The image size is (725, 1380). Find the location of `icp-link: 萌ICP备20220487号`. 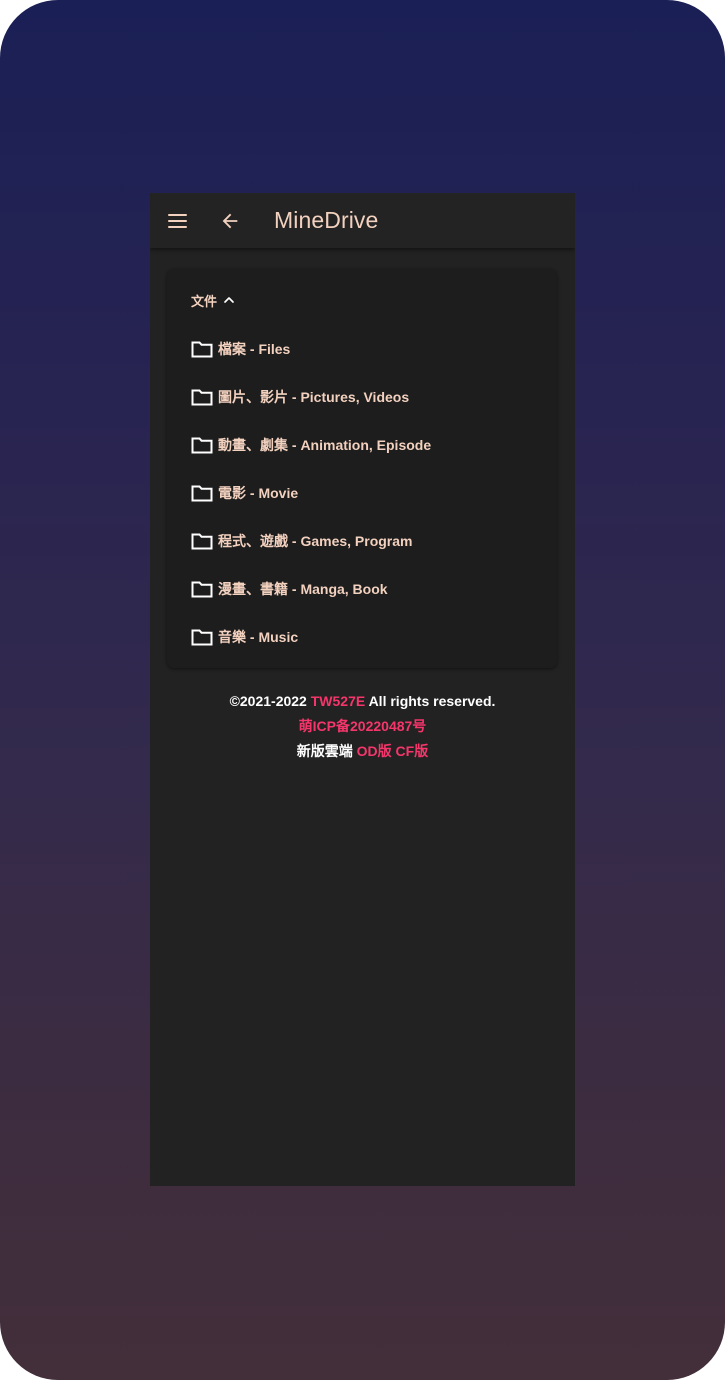

icp-link: 萌ICP备20220487号 is located at coordinates (363, 726).